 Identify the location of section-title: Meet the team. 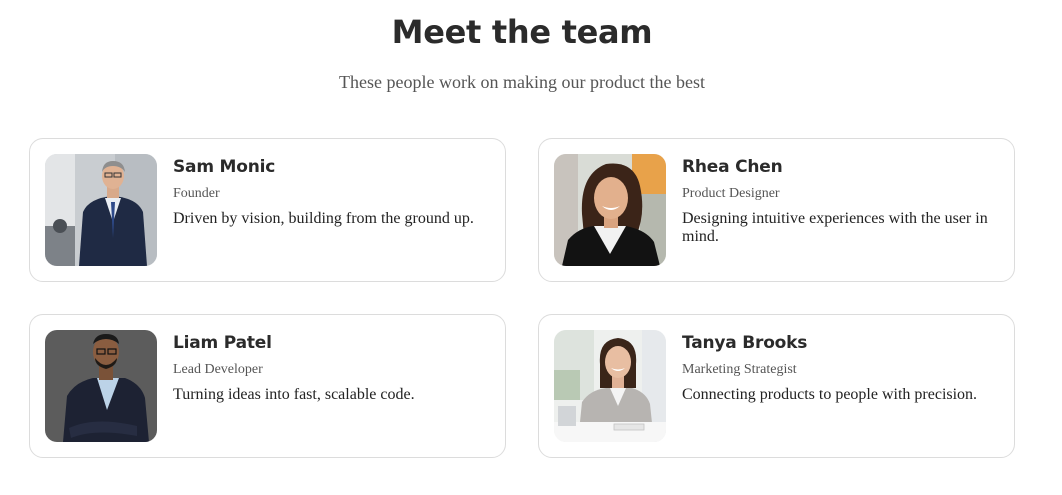
(522, 32).